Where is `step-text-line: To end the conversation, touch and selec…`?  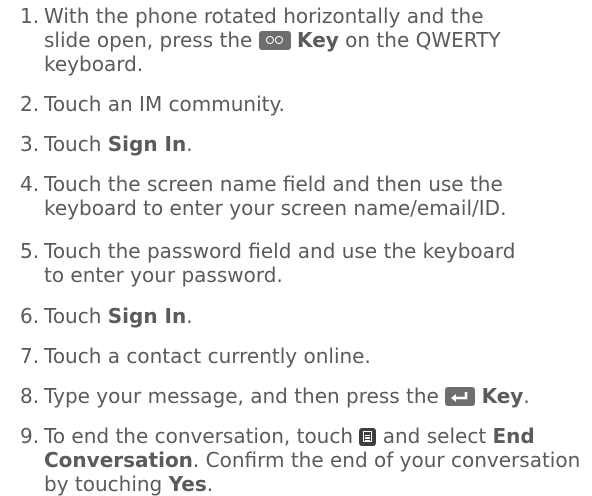
step-text-line: To end the conversation, touch and selec… is located at coordinates (316, 436).